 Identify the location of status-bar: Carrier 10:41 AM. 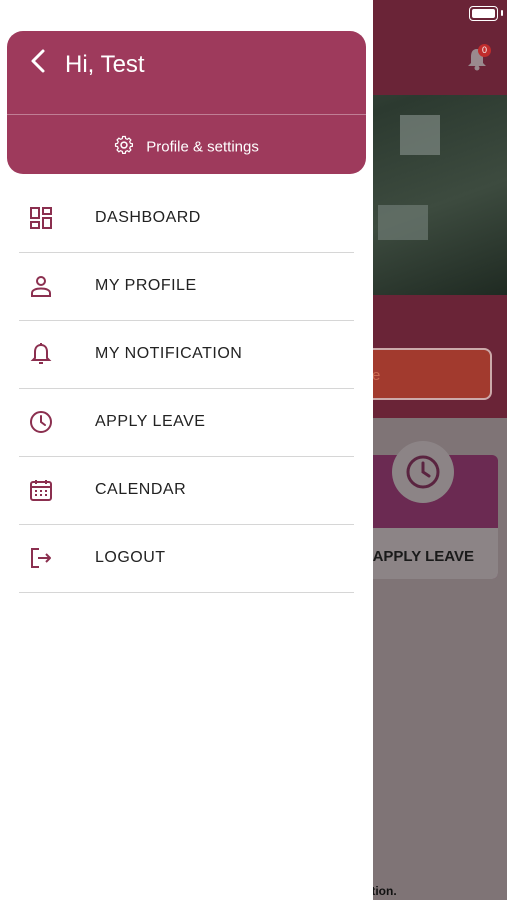
(253, 13).